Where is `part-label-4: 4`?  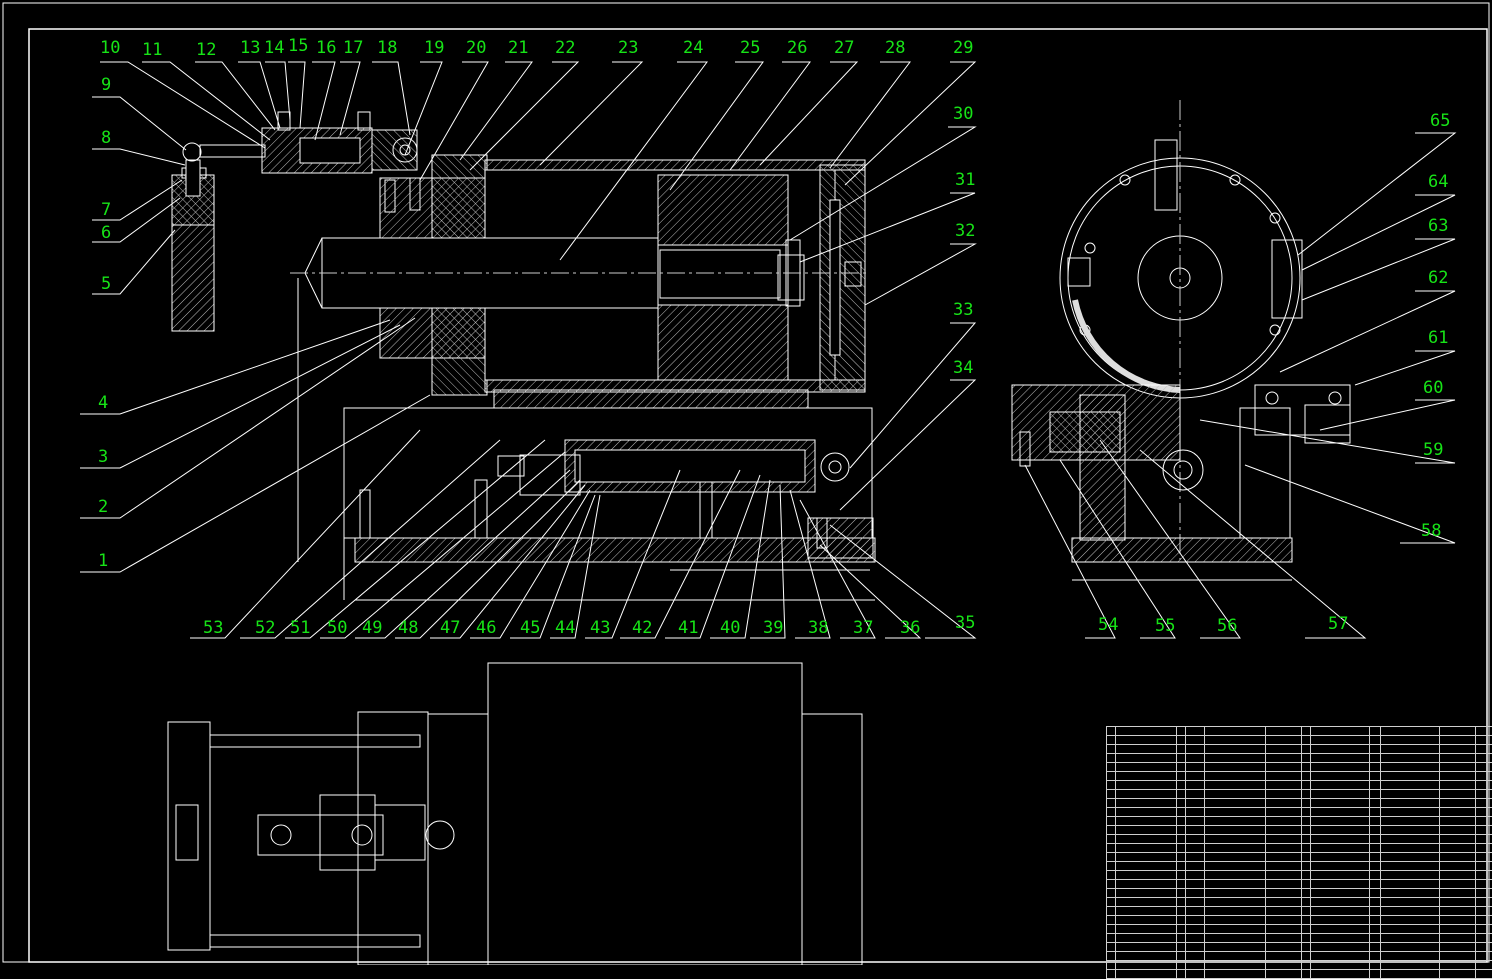
part-label-4: 4 is located at coordinates (103, 403).